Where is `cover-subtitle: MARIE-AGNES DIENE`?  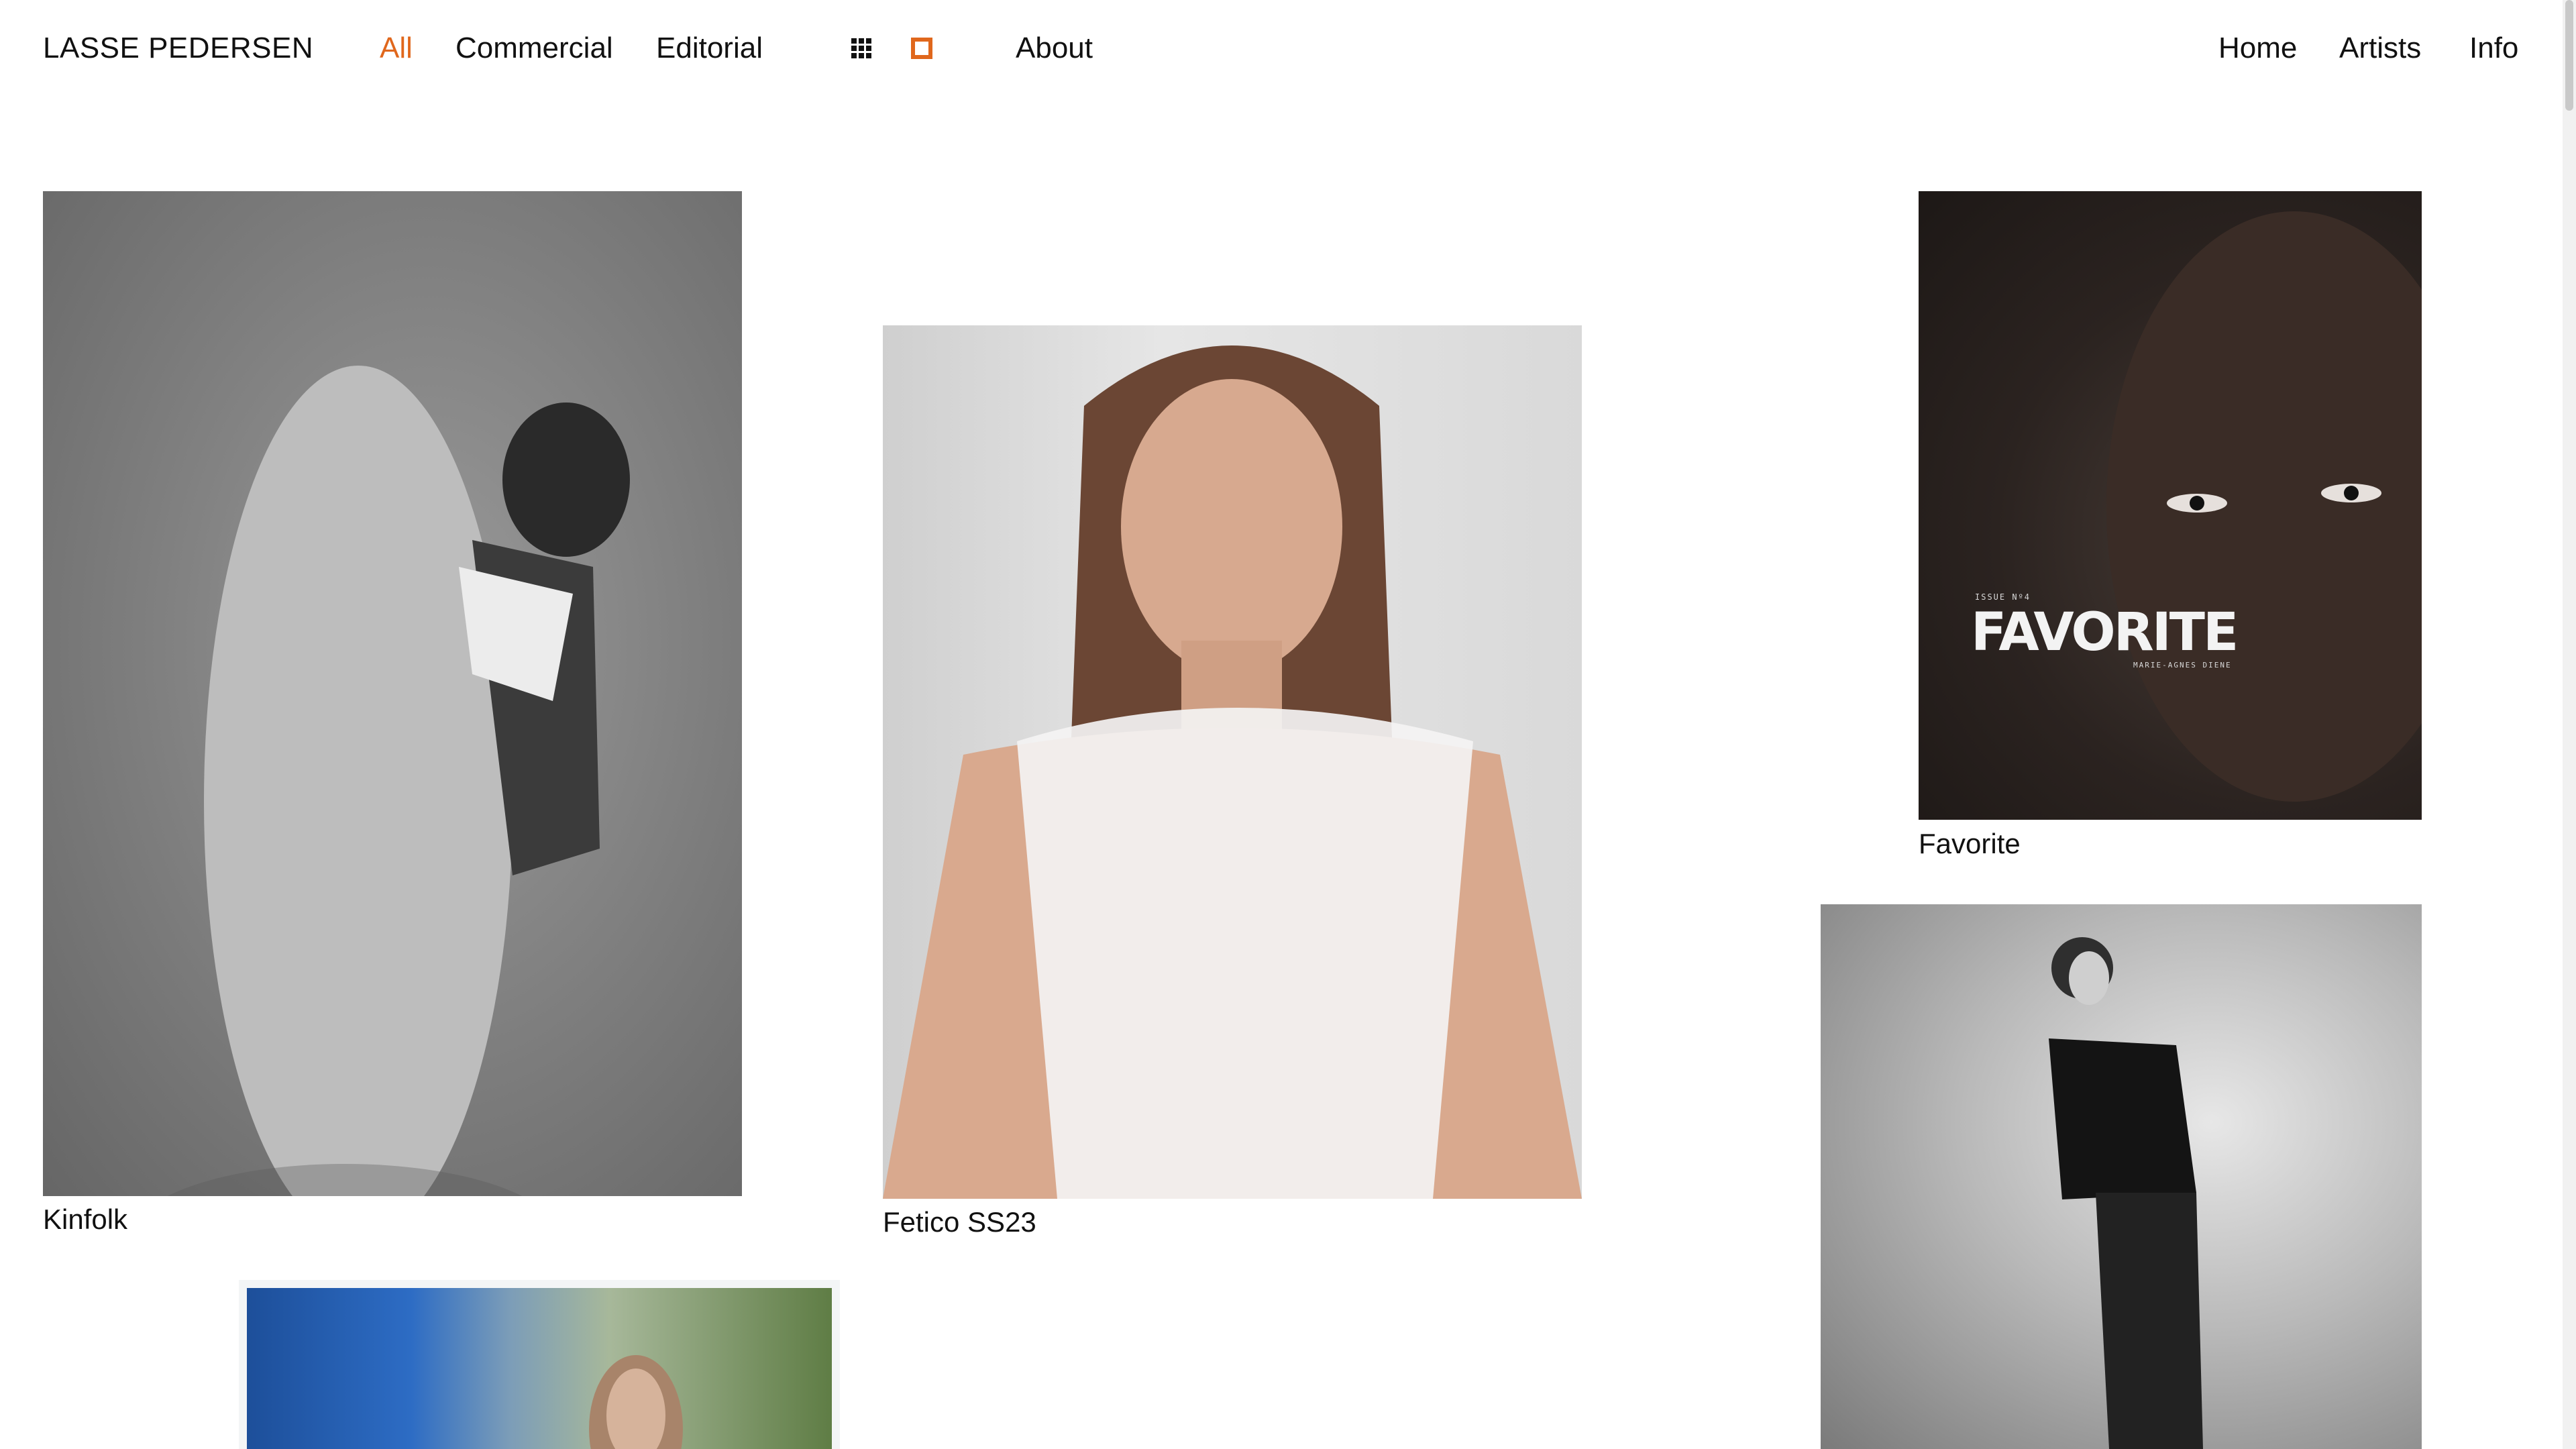 cover-subtitle: MARIE-AGNES DIENE is located at coordinates (2182, 665).